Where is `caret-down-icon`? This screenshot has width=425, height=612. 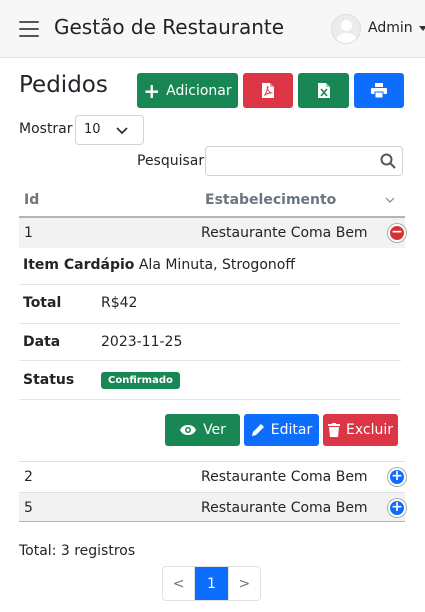 caret-down-icon is located at coordinates (422, 28).